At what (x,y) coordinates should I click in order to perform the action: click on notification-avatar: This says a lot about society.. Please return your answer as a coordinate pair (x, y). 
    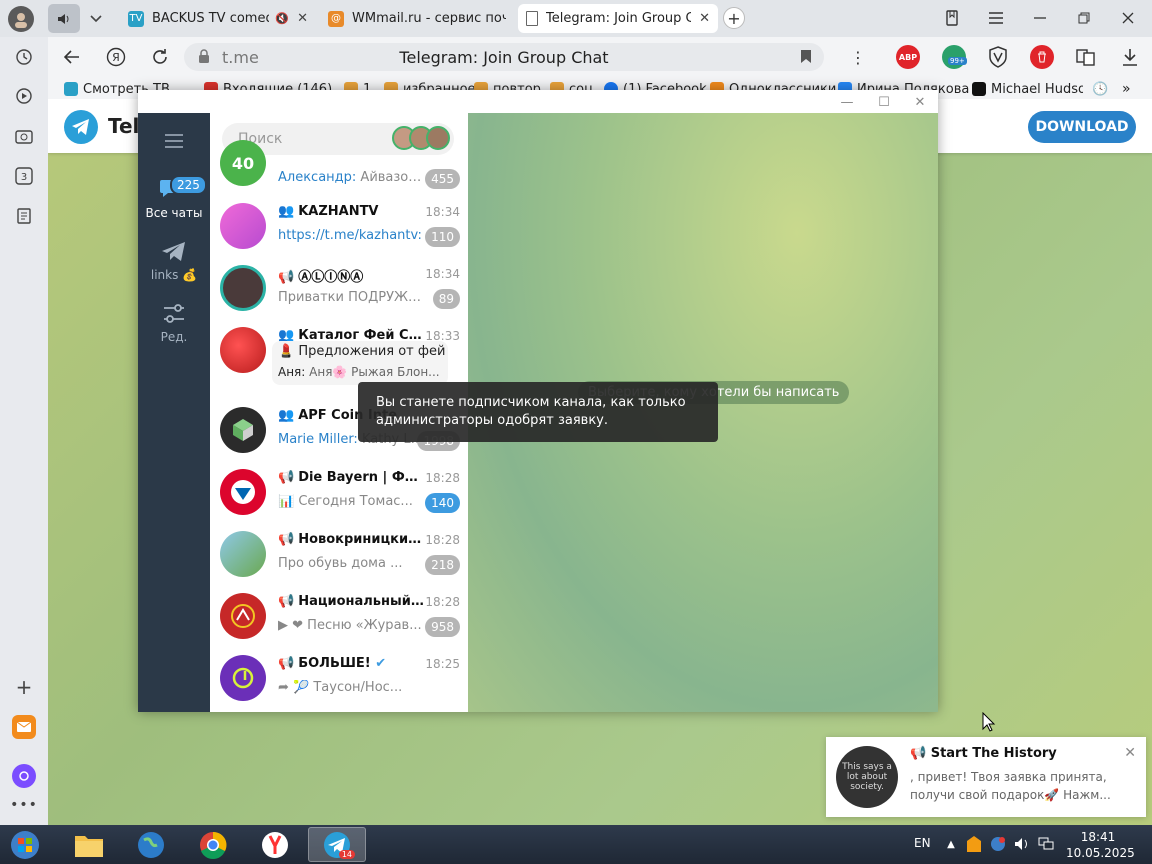
    Looking at the image, I should click on (867, 777).